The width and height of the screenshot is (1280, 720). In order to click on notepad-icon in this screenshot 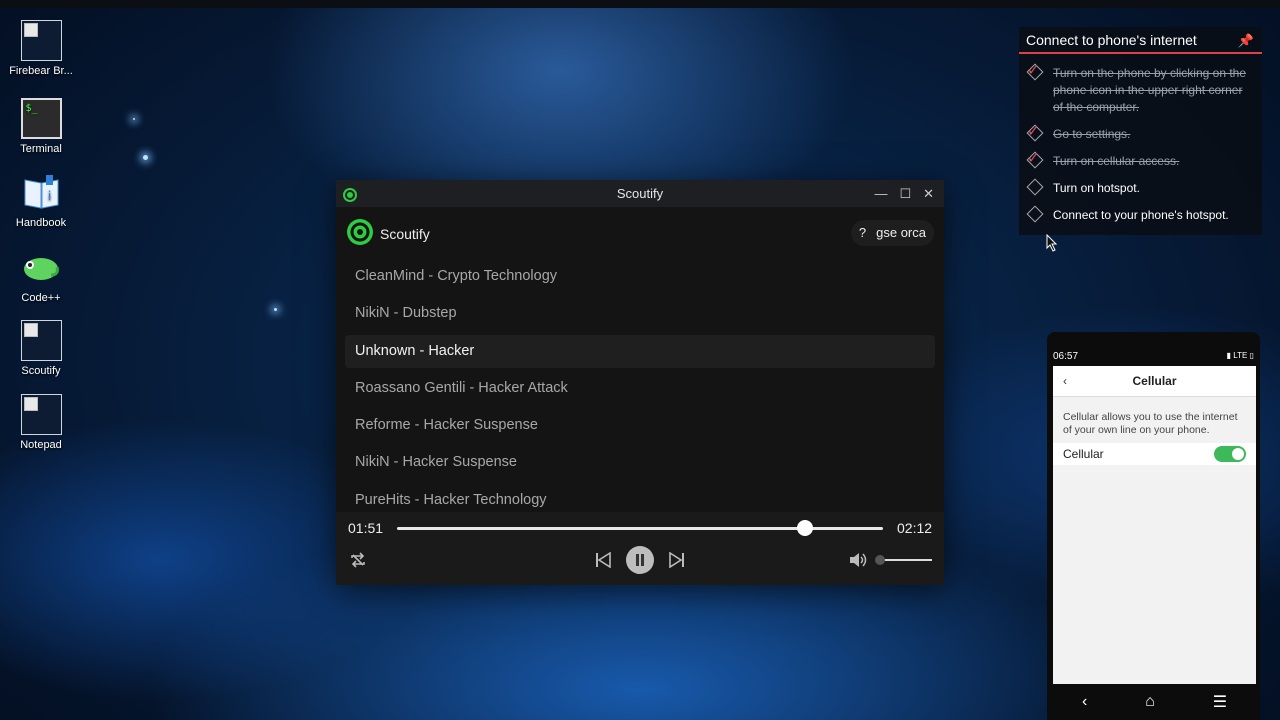, I will do `click(41, 414)`.